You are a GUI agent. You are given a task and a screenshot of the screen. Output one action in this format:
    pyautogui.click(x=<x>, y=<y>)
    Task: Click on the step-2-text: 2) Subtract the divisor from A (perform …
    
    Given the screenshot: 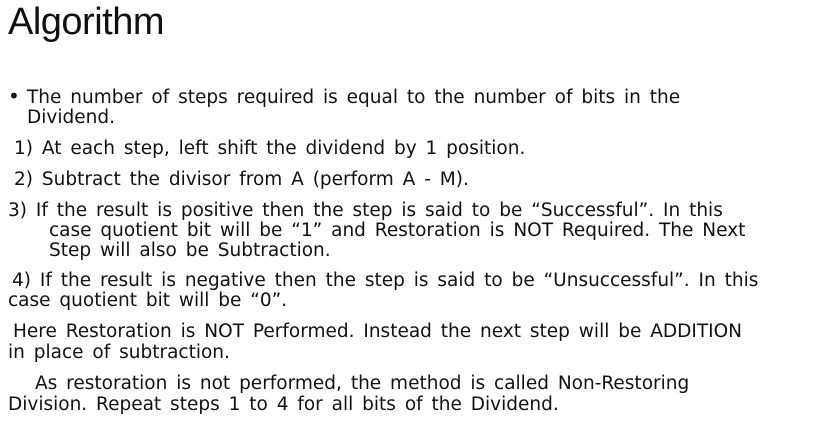 What is the action you would take?
    pyautogui.click(x=241, y=179)
    